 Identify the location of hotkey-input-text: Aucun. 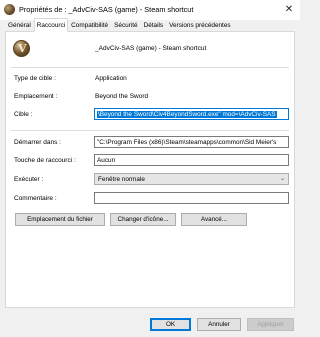
(106, 160).